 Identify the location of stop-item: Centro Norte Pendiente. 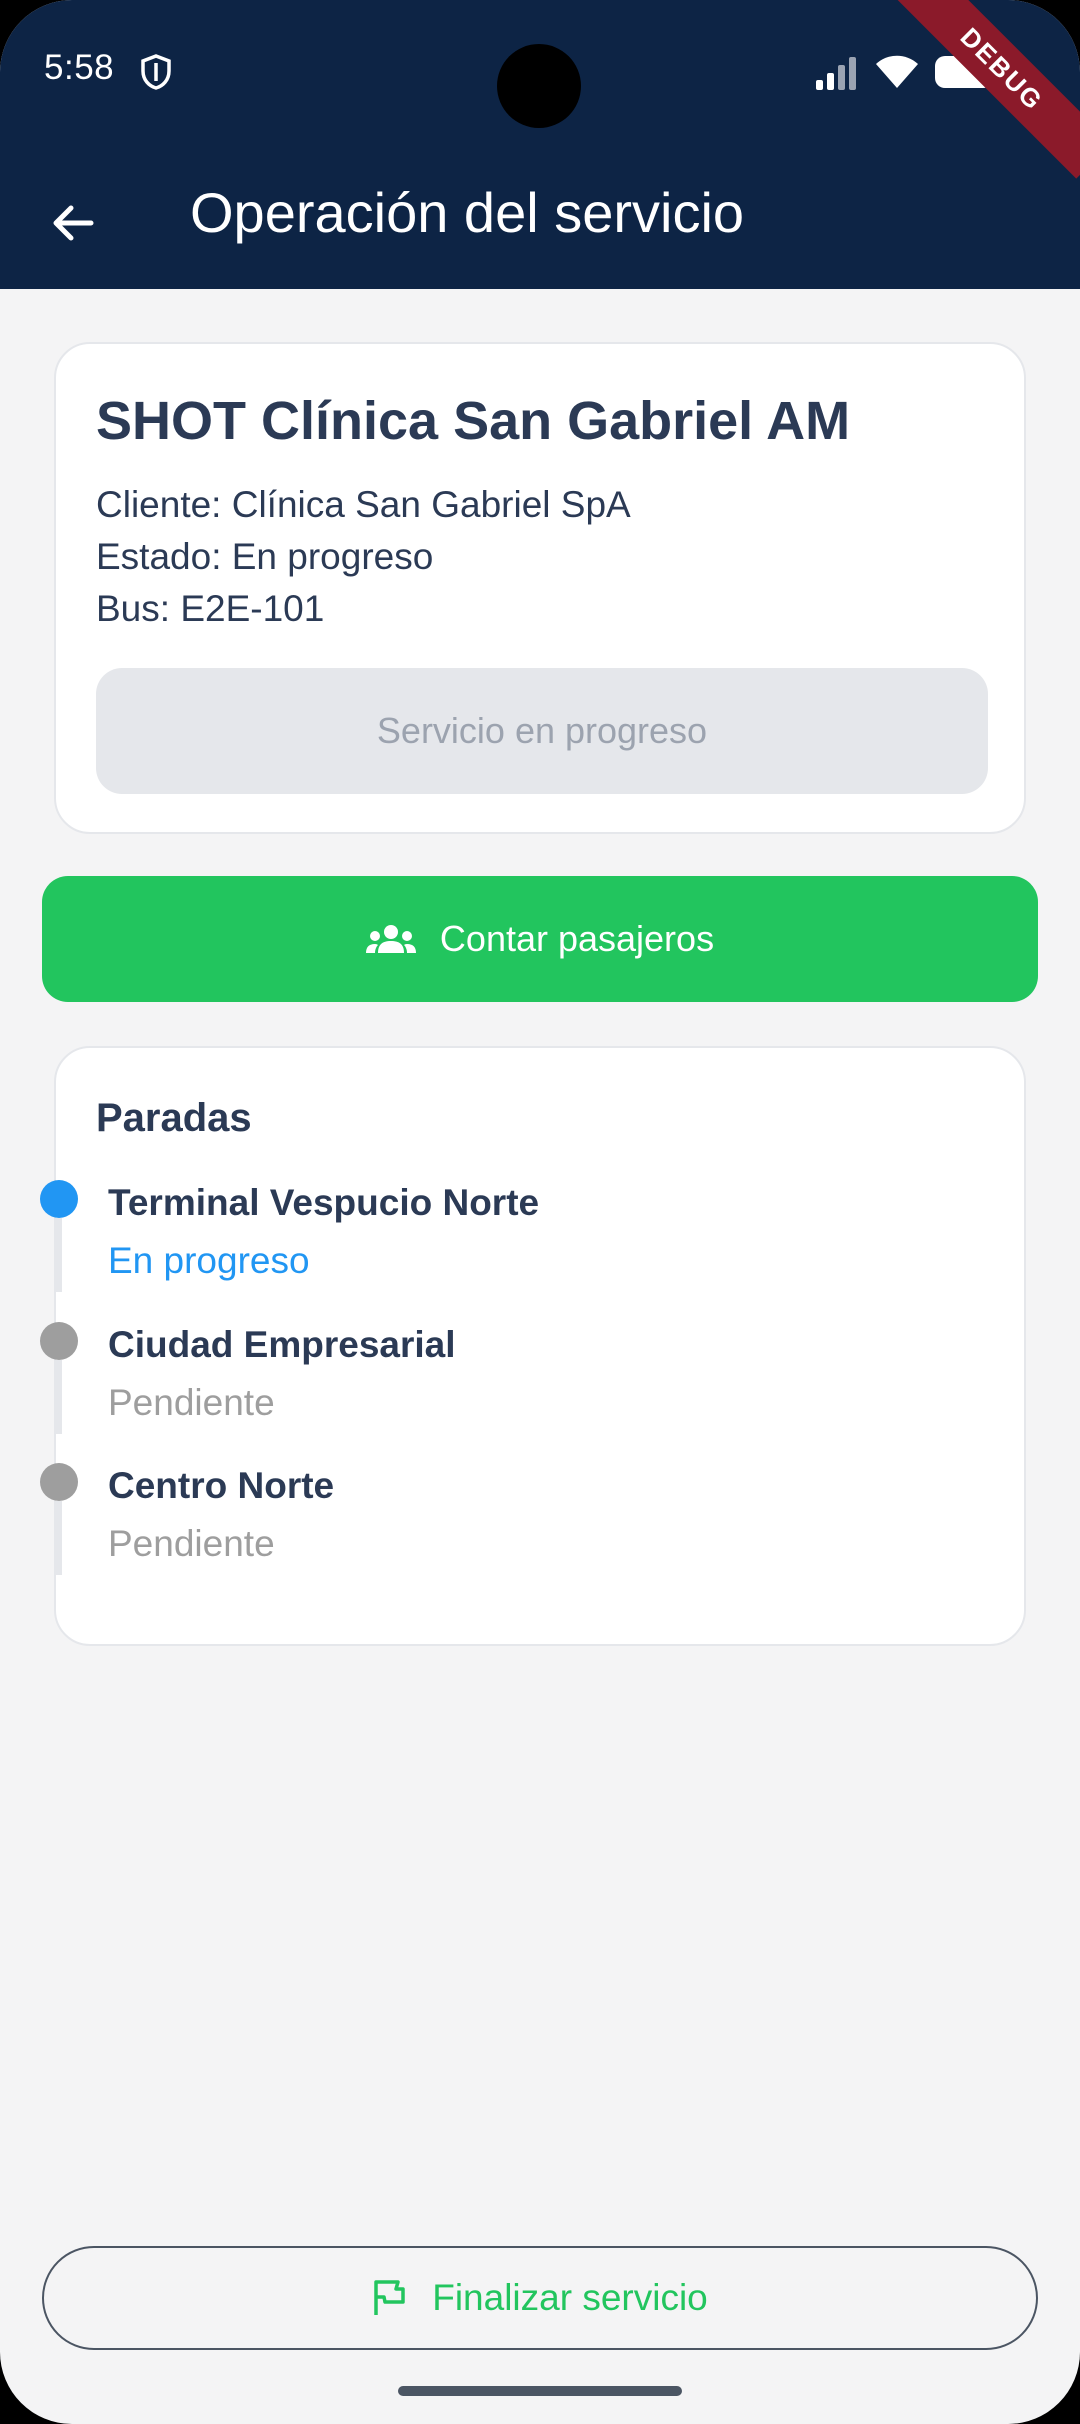
(486, 1534).